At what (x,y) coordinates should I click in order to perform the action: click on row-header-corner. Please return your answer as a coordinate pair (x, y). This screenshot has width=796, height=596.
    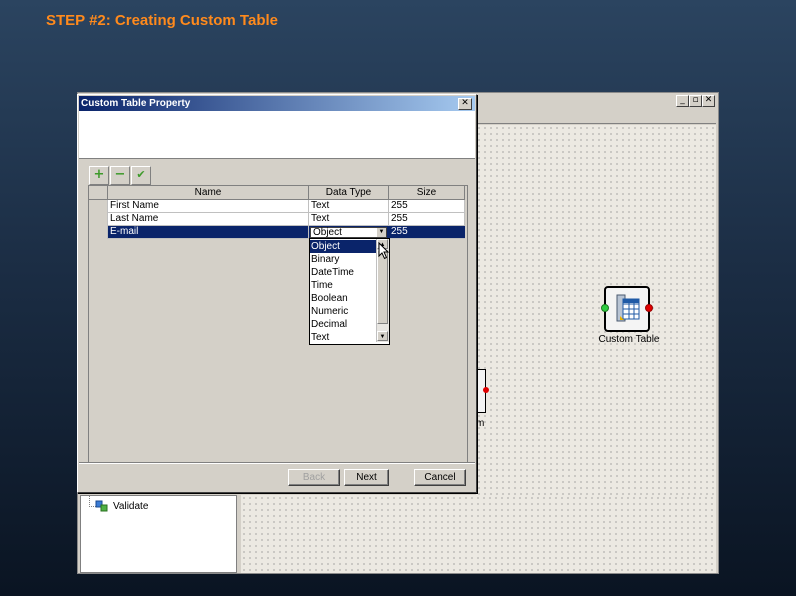
    Looking at the image, I should click on (98, 193).